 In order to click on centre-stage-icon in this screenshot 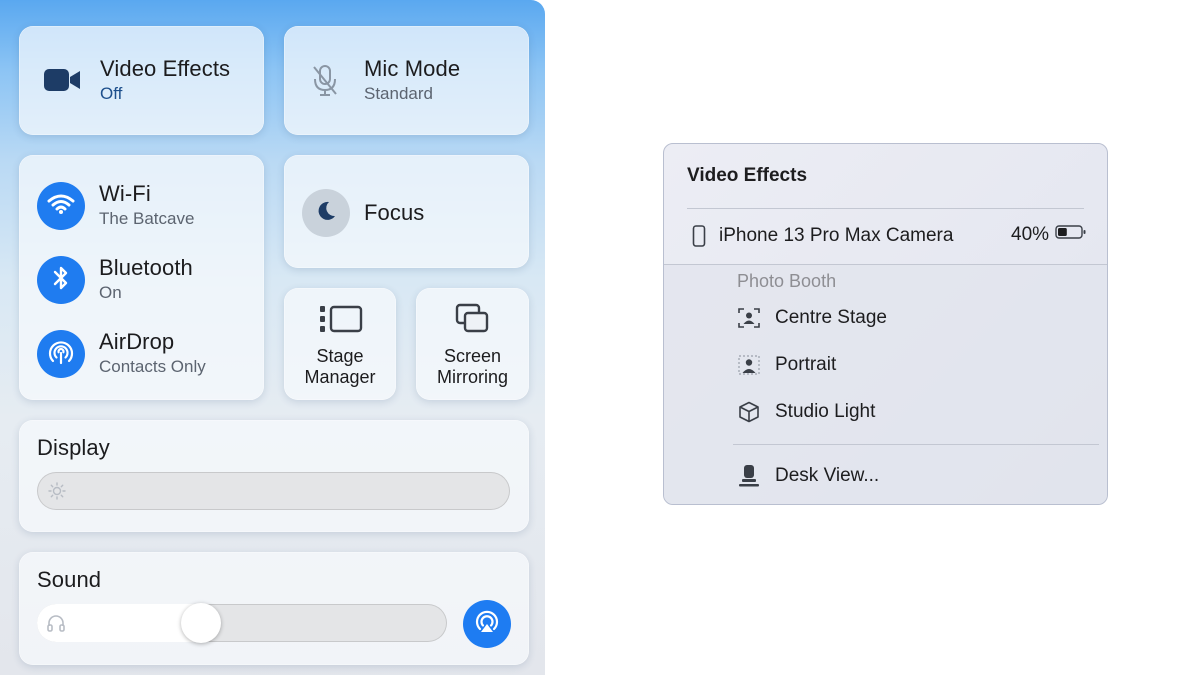, I will do `click(749, 318)`.